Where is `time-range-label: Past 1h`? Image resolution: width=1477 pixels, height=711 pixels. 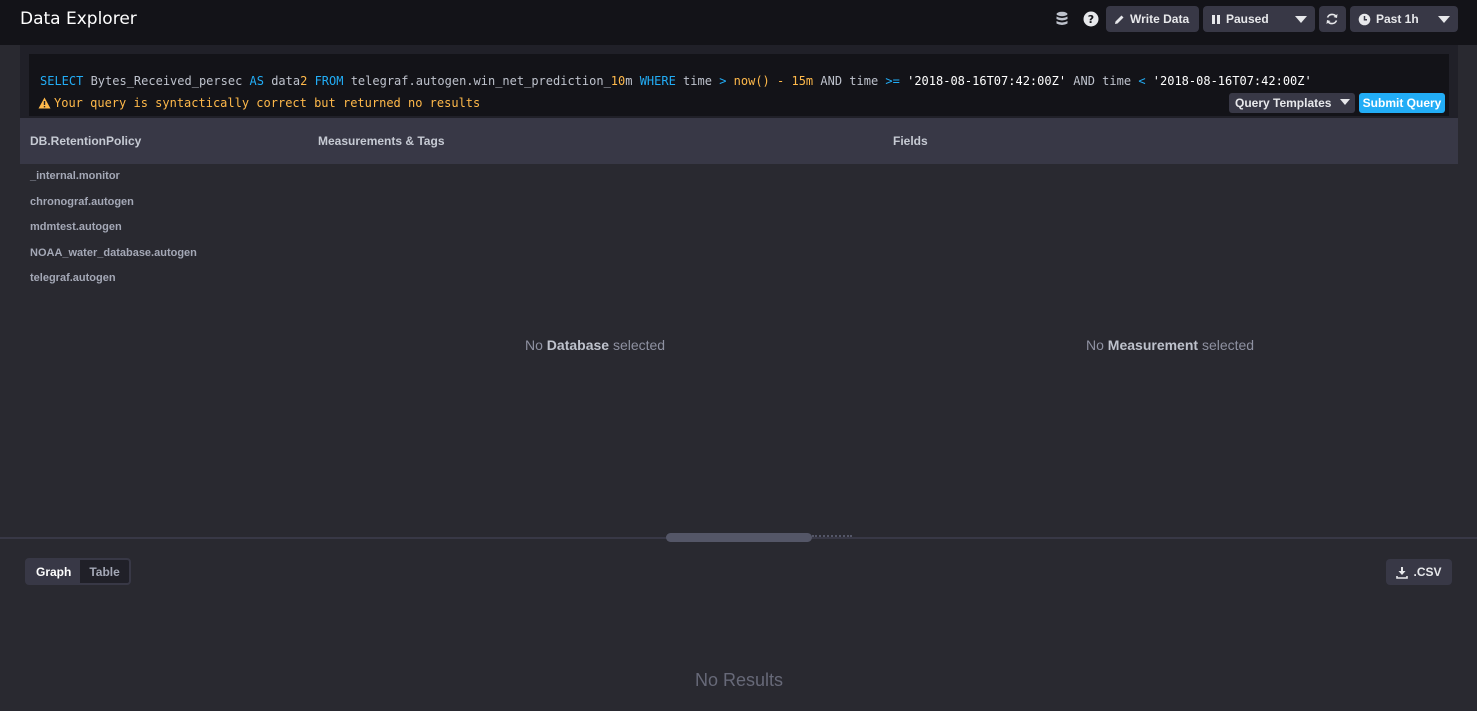 time-range-label: Past 1h is located at coordinates (1397, 19).